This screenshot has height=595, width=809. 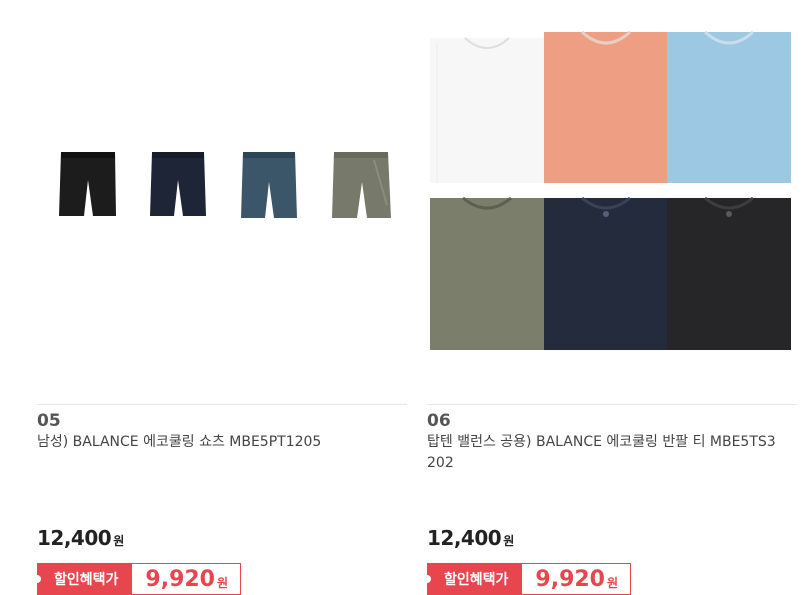 I want to click on product-number: 05, so click(x=49, y=421).